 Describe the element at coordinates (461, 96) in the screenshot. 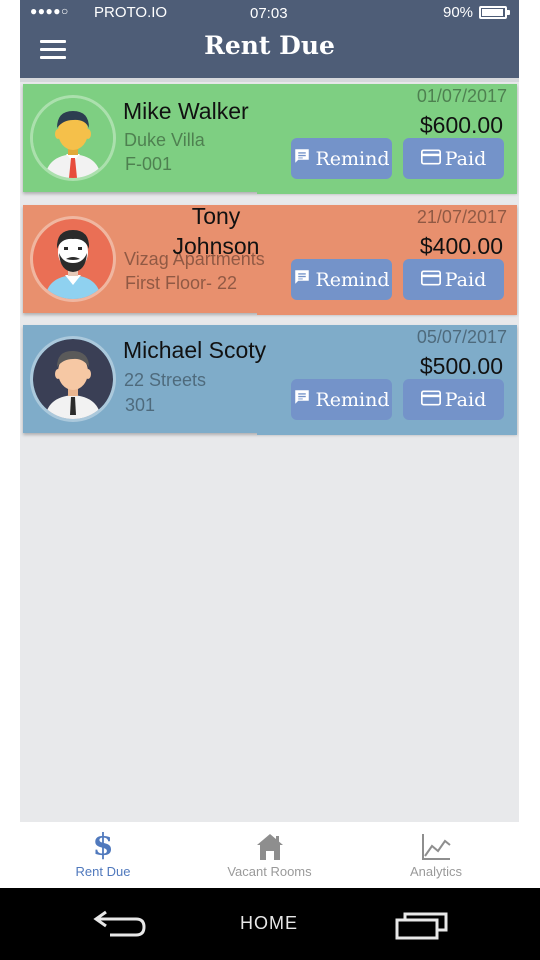

I see `due-date: 01/07/2017` at that location.